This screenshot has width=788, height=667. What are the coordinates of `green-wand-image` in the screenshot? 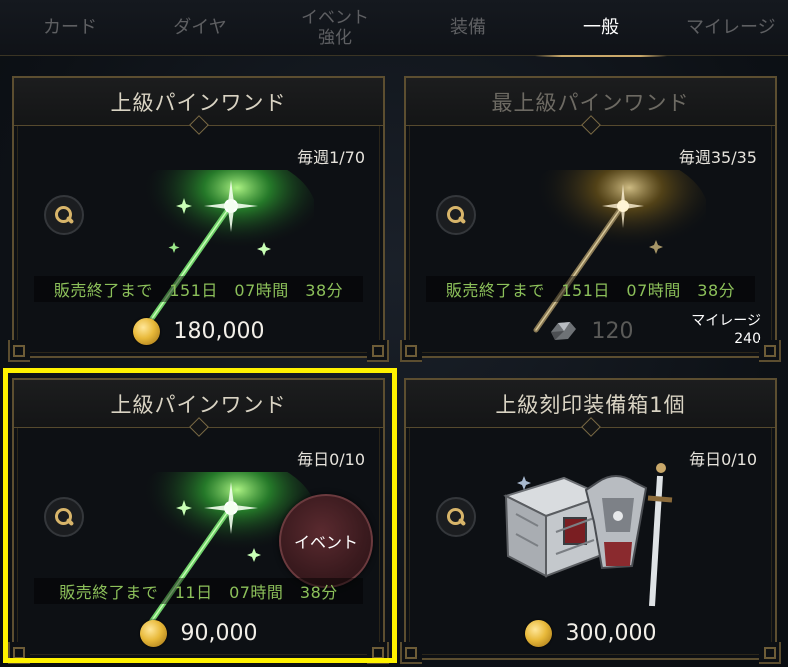 It's located at (220, 251).